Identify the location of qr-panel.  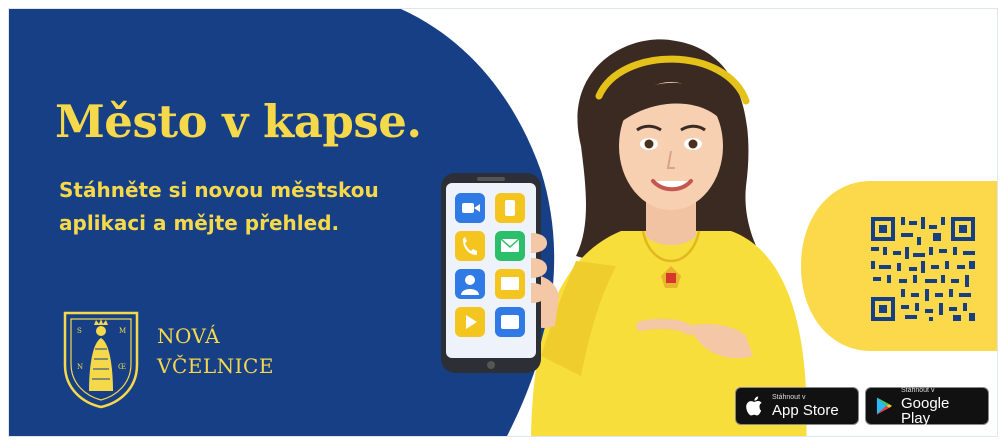
(899, 266).